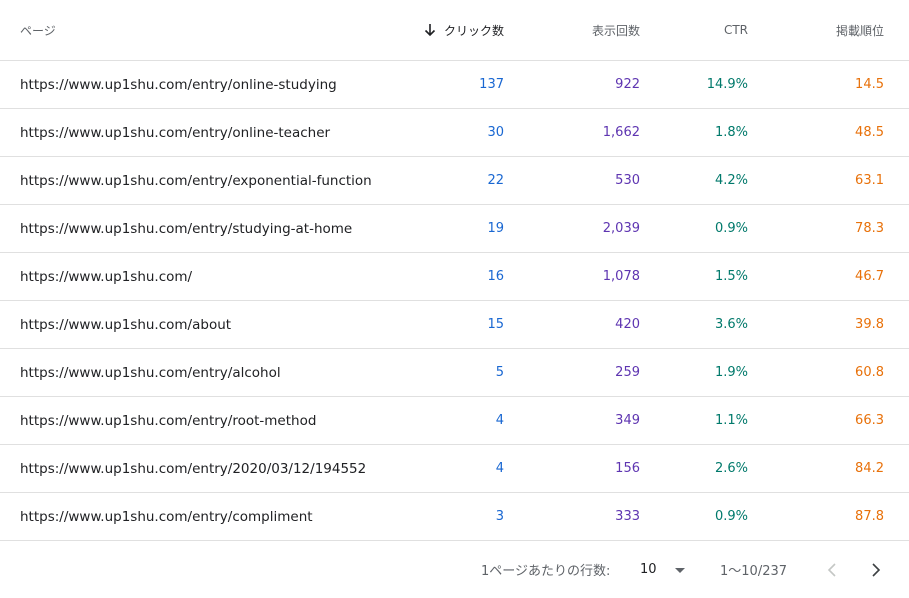 Image resolution: width=909 pixels, height=598 pixels. Describe the element at coordinates (869, 516) in the screenshot. I see `position-value: 87.8` at that location.